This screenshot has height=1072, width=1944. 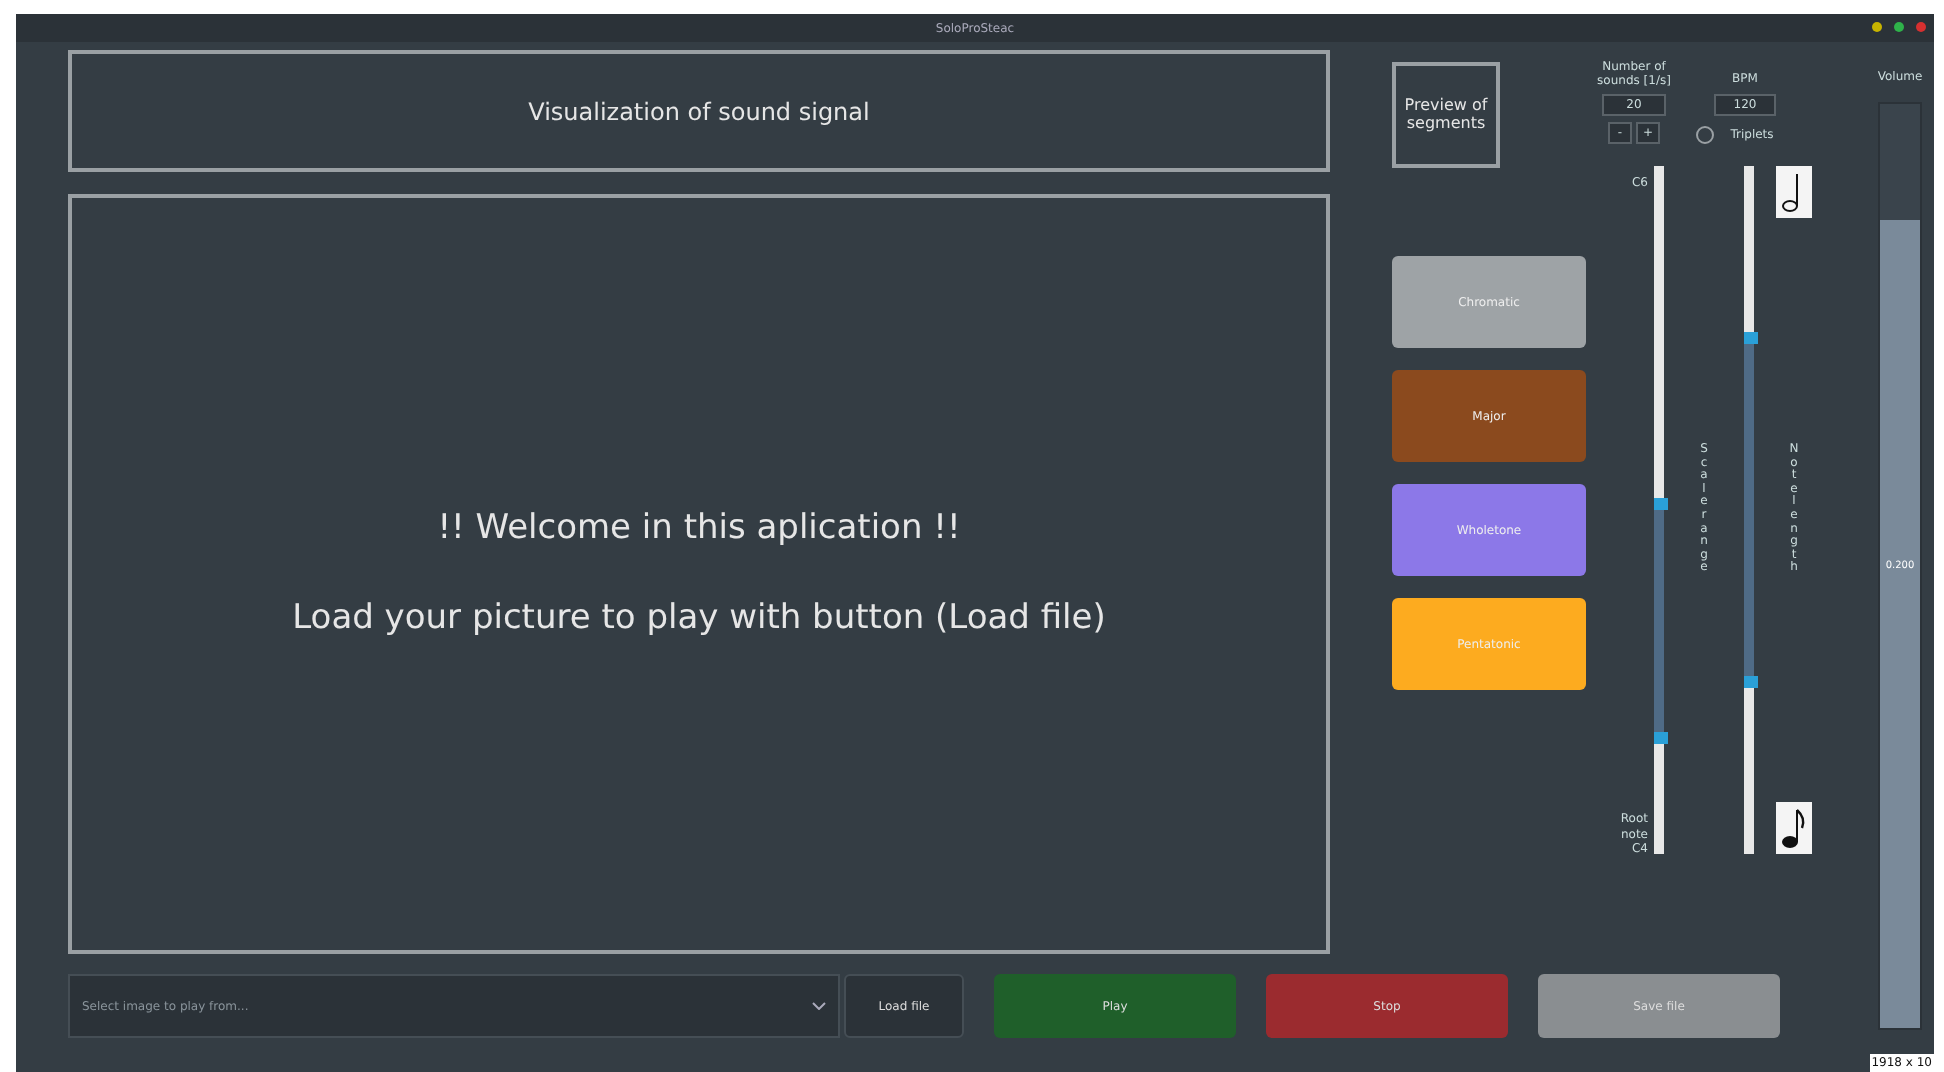 I want to click on chevron-down-icon, so click(x=819, y=1006).